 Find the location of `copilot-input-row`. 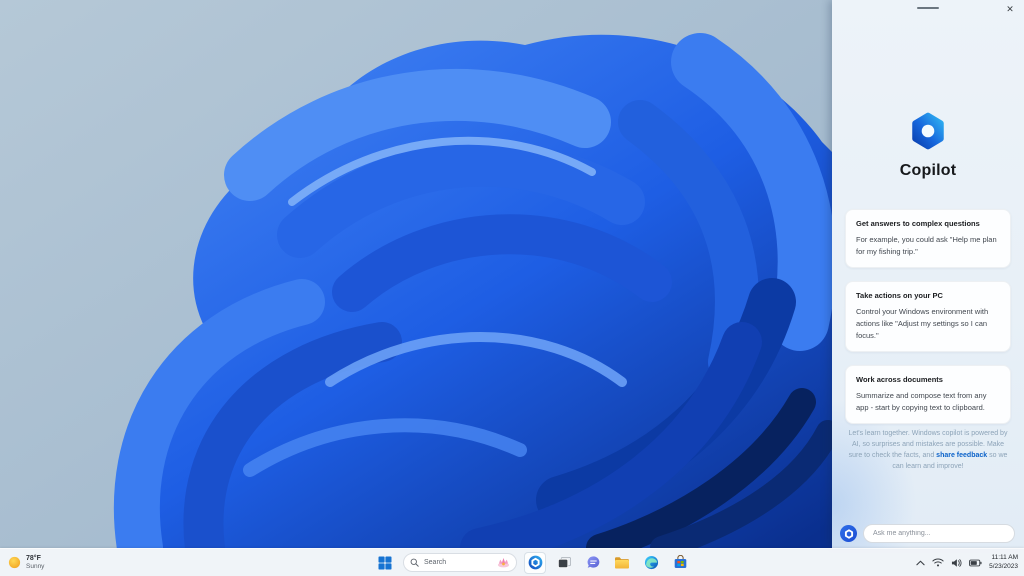

copilot-input-row is located at coordinates (927, 533).